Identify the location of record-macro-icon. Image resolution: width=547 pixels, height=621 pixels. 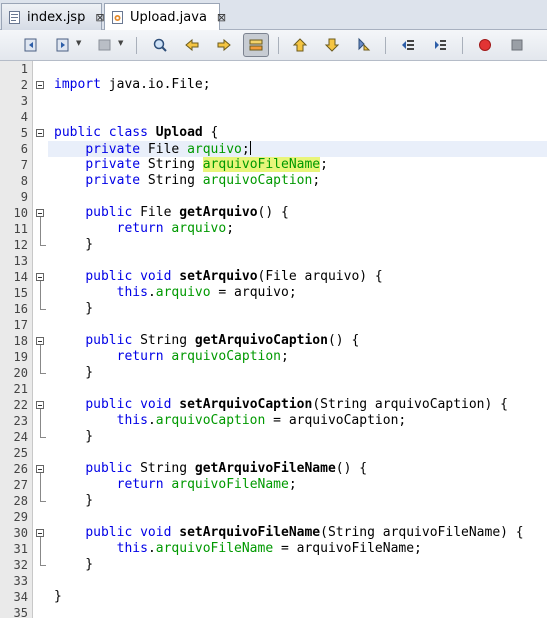
(485, 45).